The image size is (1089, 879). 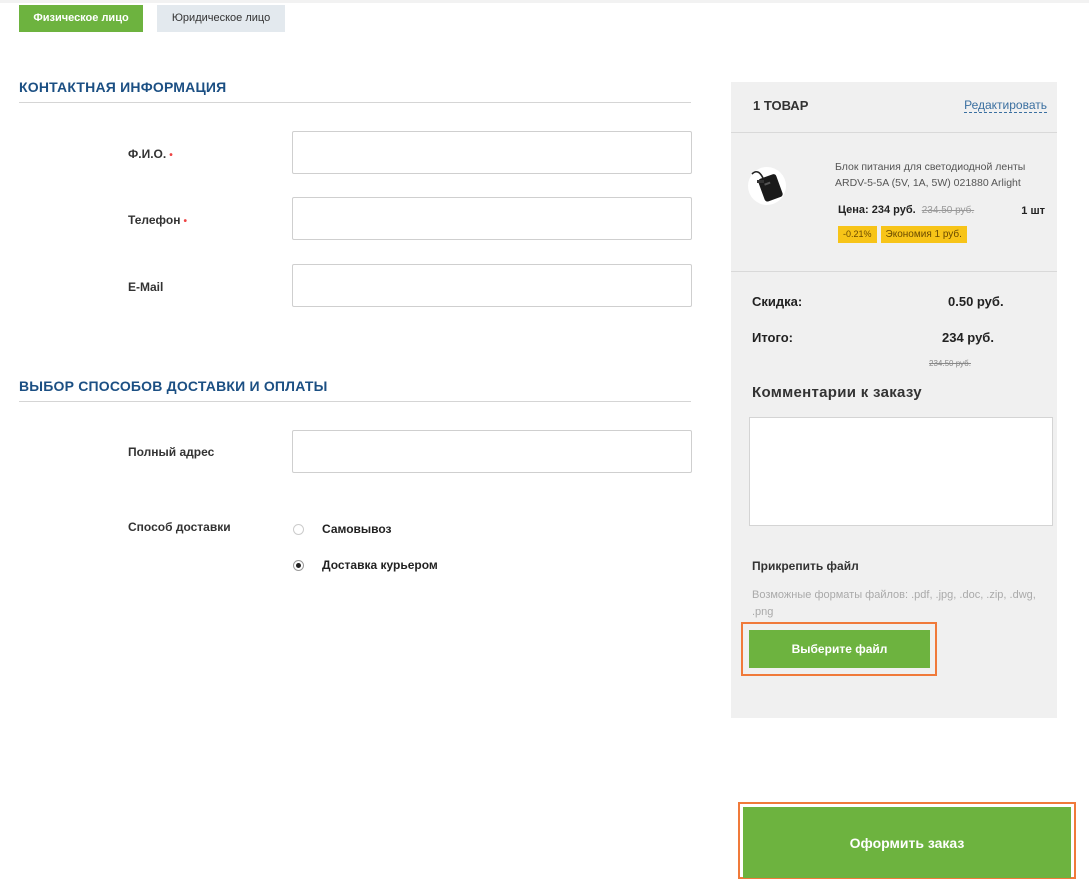 What do you see at coordinates (892, 337) in the screenshot?
I see `total-row: Итого: 234 руб.` at bounding box center [892, 337].